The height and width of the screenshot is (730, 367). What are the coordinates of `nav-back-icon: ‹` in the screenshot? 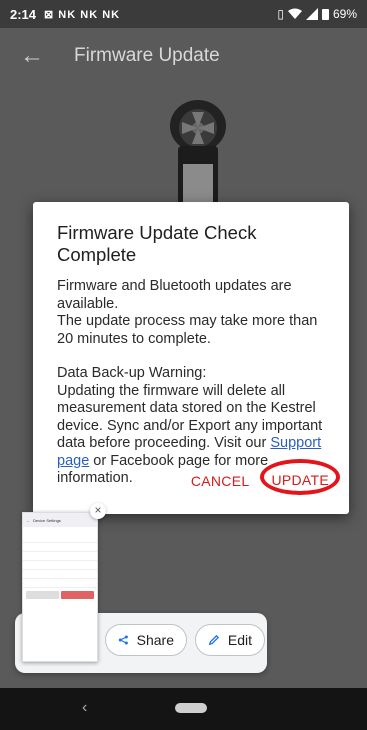 It's located at (84, 708).